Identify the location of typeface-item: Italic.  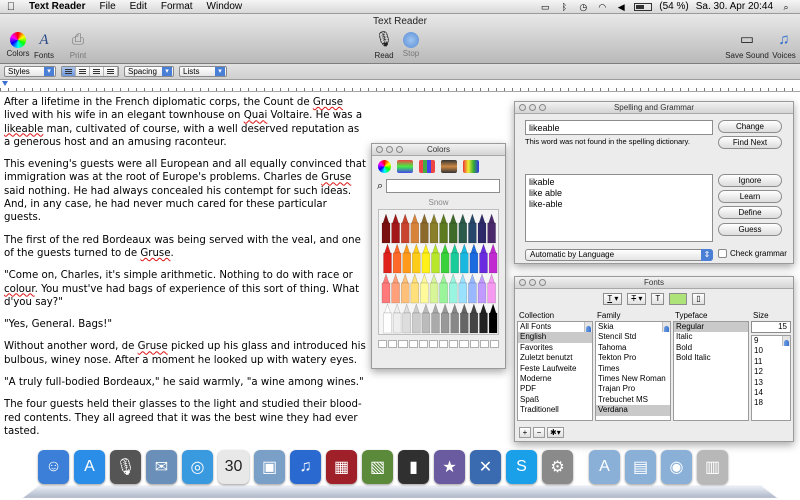
(711, 337).